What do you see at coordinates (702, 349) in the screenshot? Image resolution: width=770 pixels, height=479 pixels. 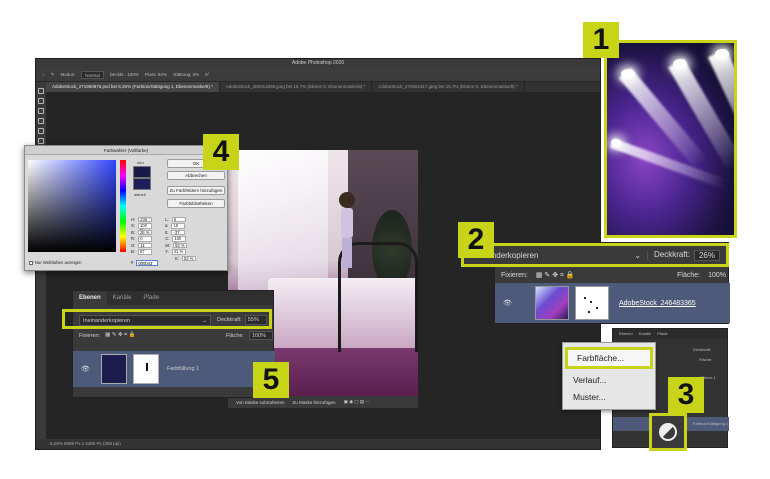 I see `right-opacity-label: Deckkraft:` at bounding box center [702, 349].